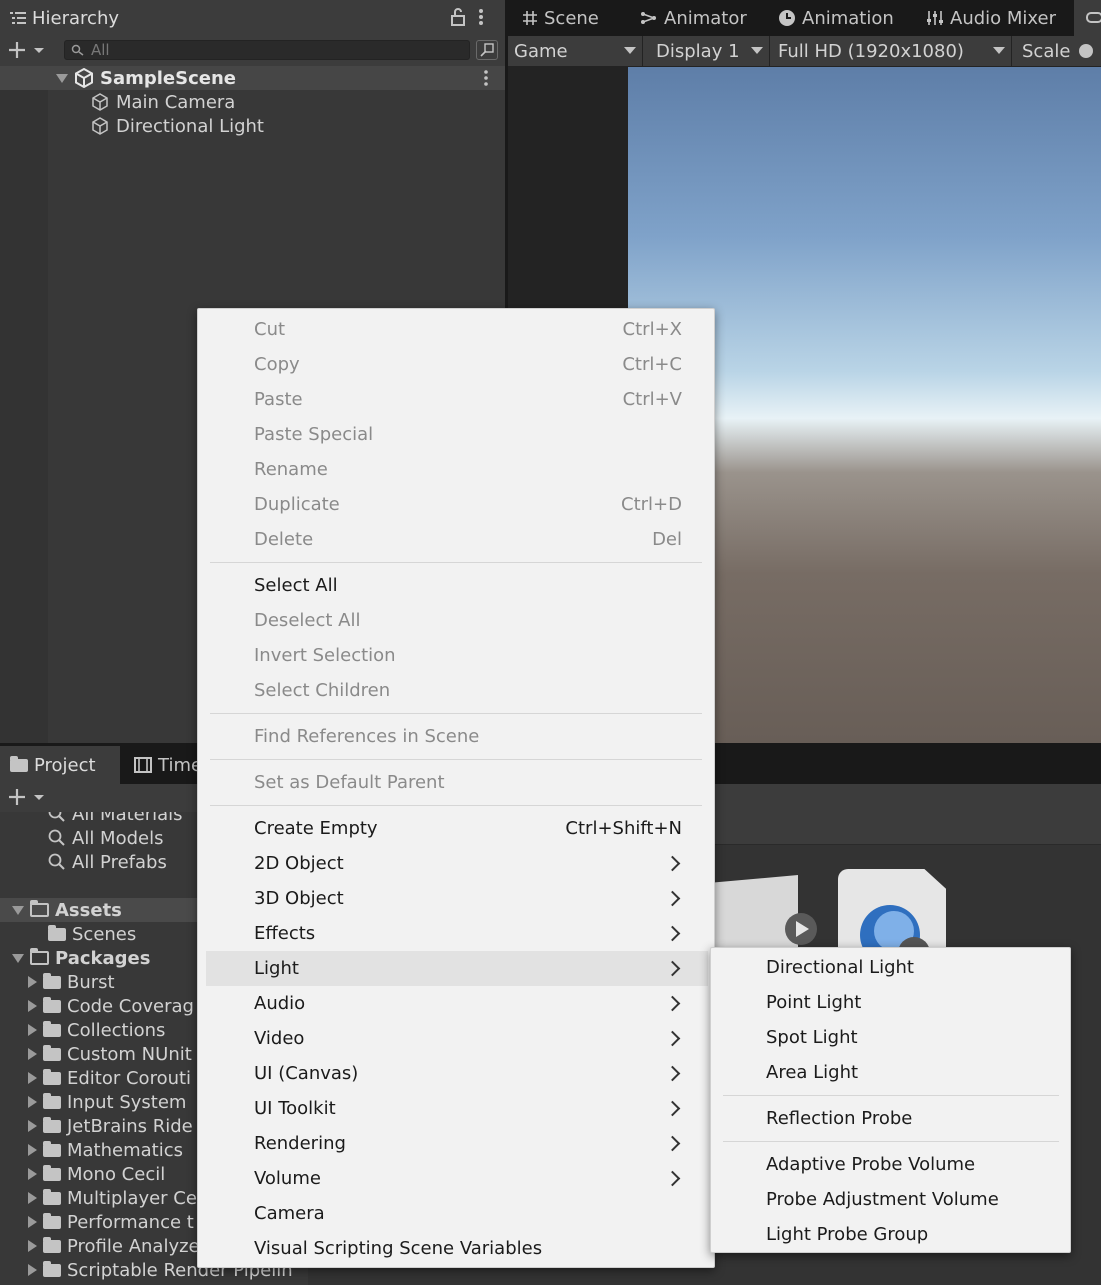 This screenshot has height=1285, width=1101. What do you see at coordinates (891, 1199) in the screenshot?
I see `submenu-item-probe-adjustment-volume: Probe Adjustment Volume` at bounding box center [891, 1199].